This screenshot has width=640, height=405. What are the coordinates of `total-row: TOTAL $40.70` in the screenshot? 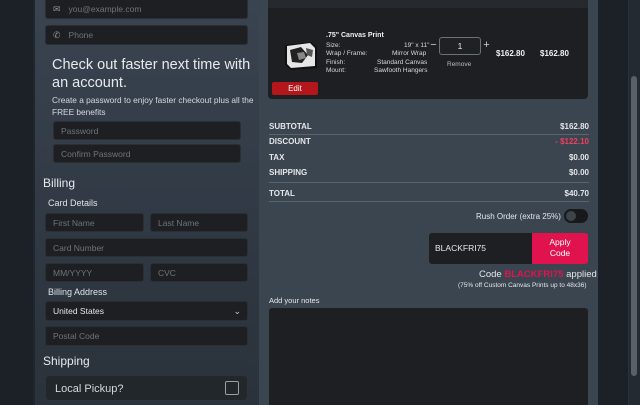 It's located at (429, 193).